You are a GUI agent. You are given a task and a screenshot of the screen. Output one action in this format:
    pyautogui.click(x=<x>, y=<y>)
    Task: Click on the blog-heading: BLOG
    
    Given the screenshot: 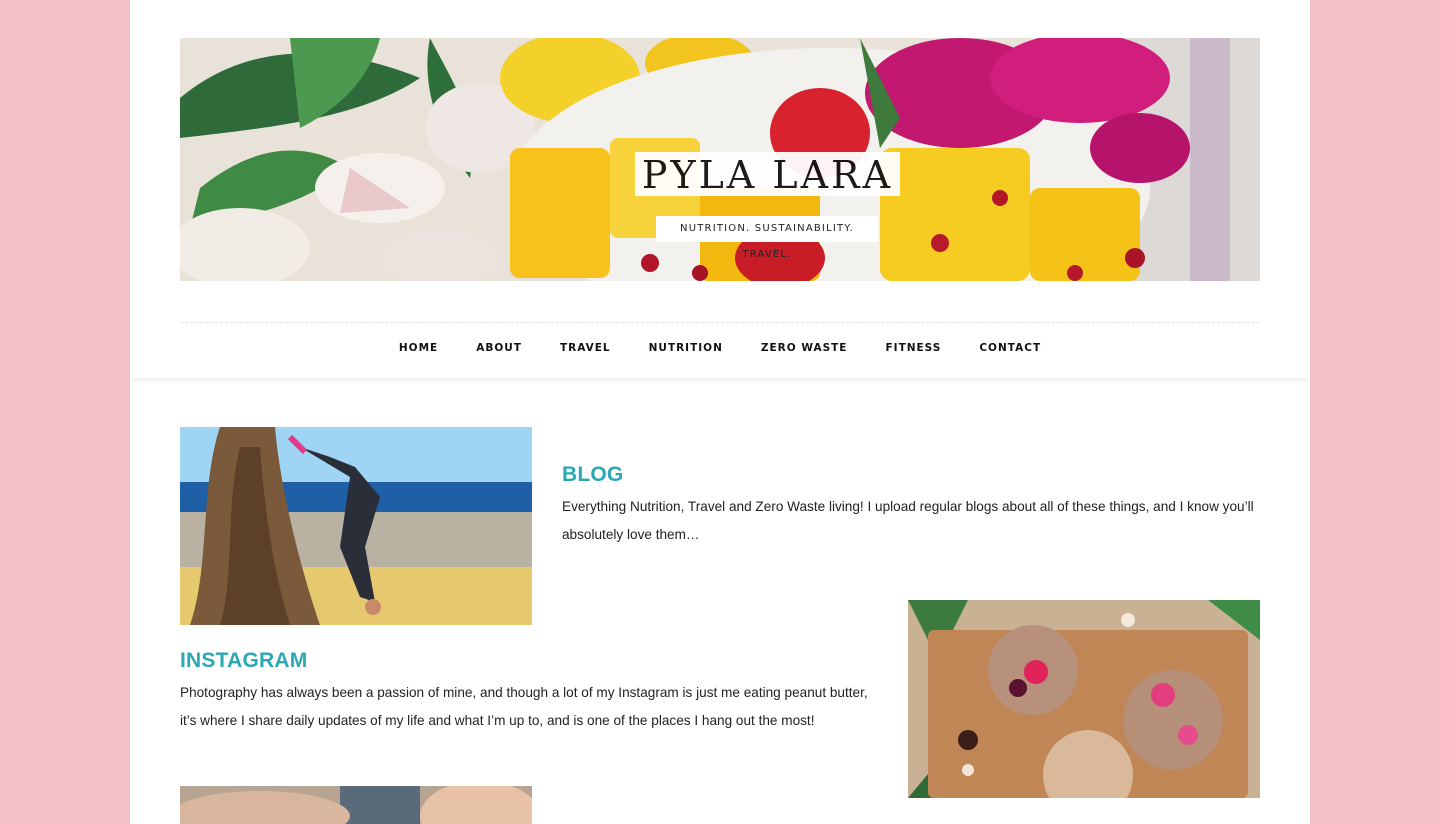 What is the action you would take?
    pyautogui.click(x=592, y=475)
    